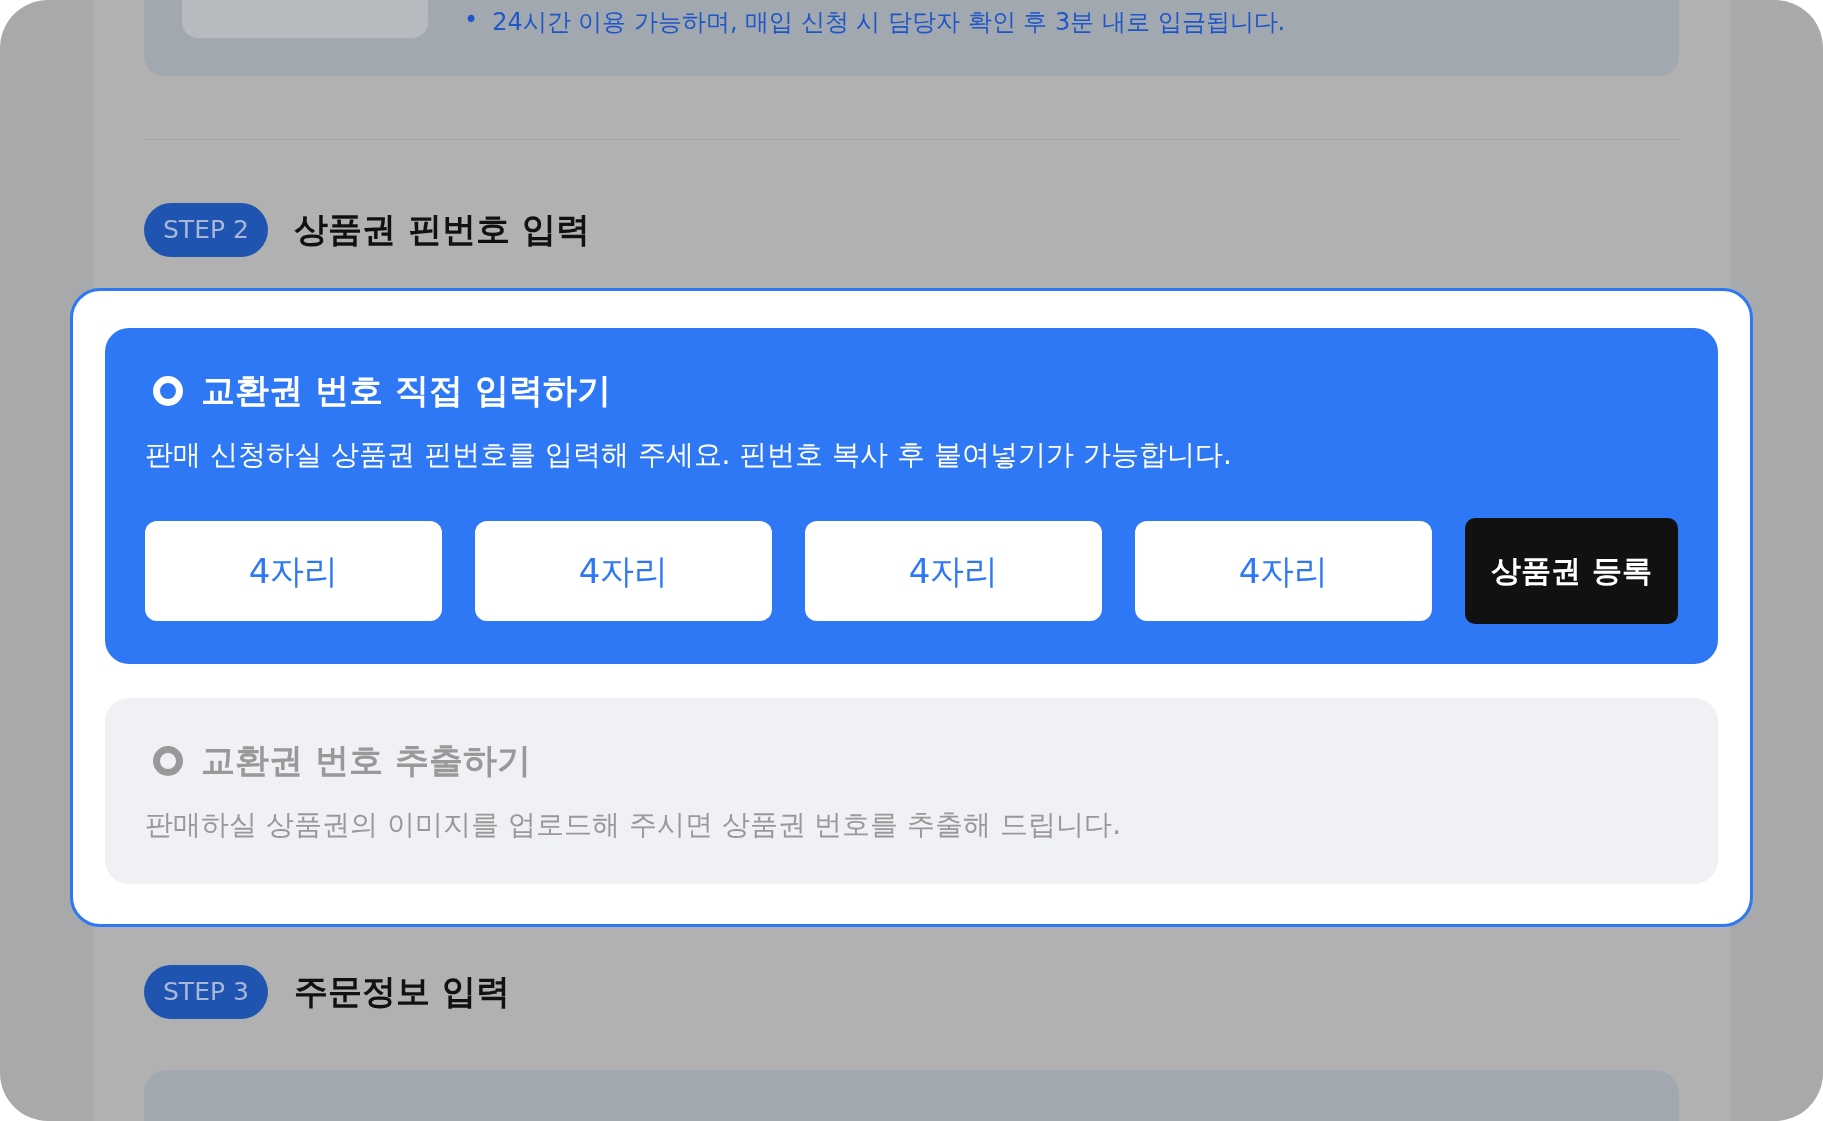 Image resolution: width=1823 pixels, height=1121 pixels. What do you see at coordinates (406, 390) in the screenshot?
I see `option-title: 교환권 번호 직접 입력하기` at bounding box center [406, 390].